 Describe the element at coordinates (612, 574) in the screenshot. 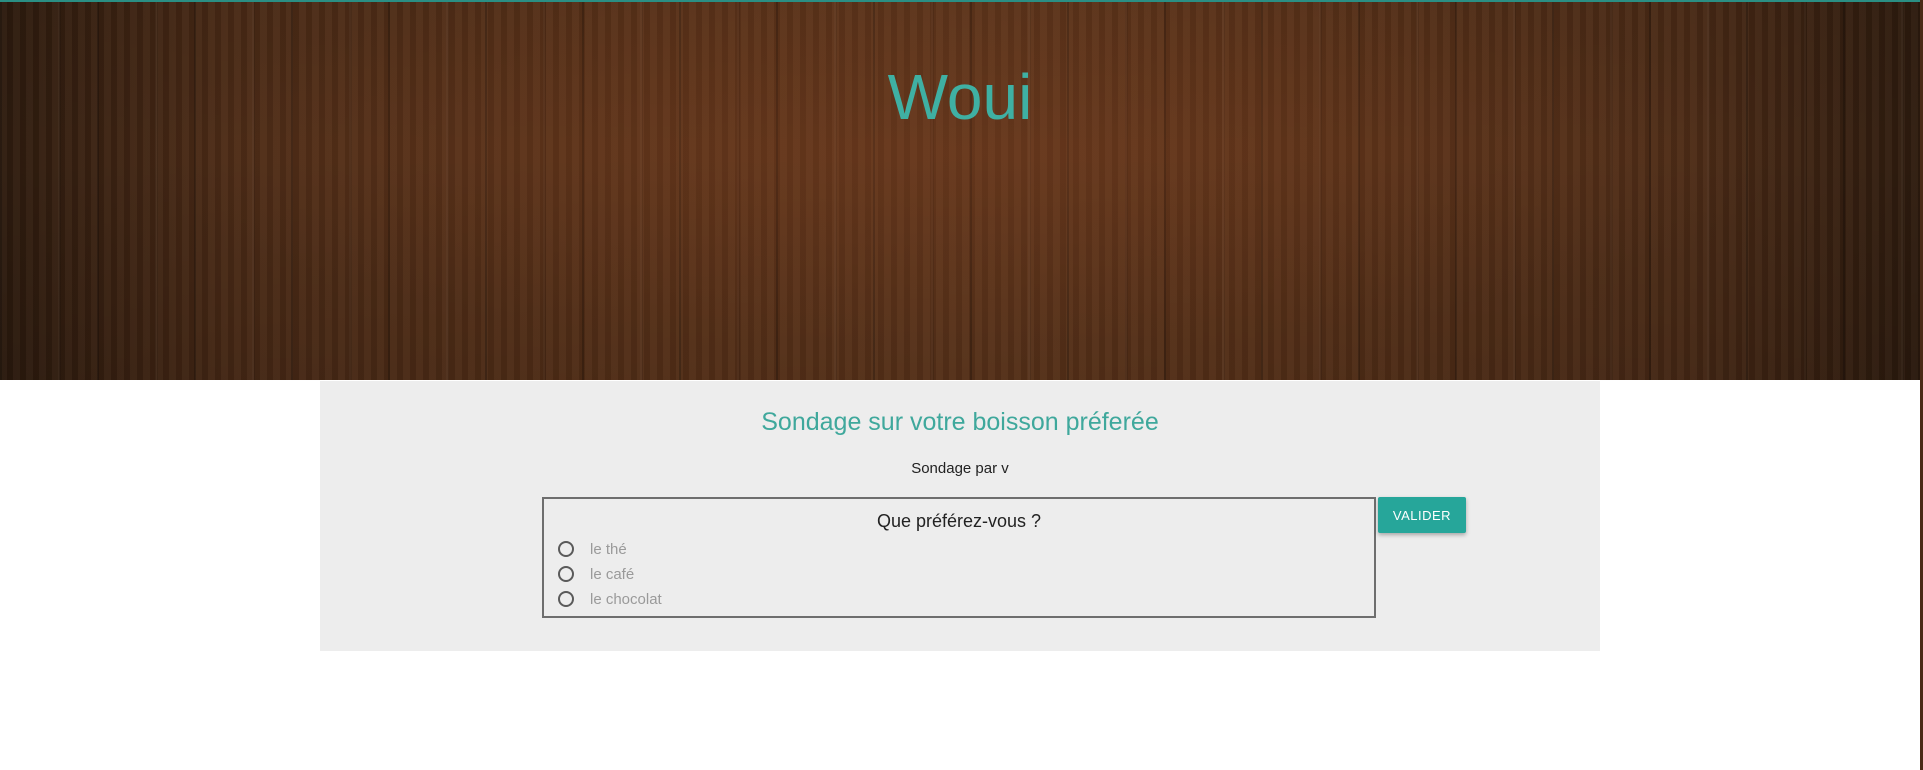

I see `option-label: le café` at that location.